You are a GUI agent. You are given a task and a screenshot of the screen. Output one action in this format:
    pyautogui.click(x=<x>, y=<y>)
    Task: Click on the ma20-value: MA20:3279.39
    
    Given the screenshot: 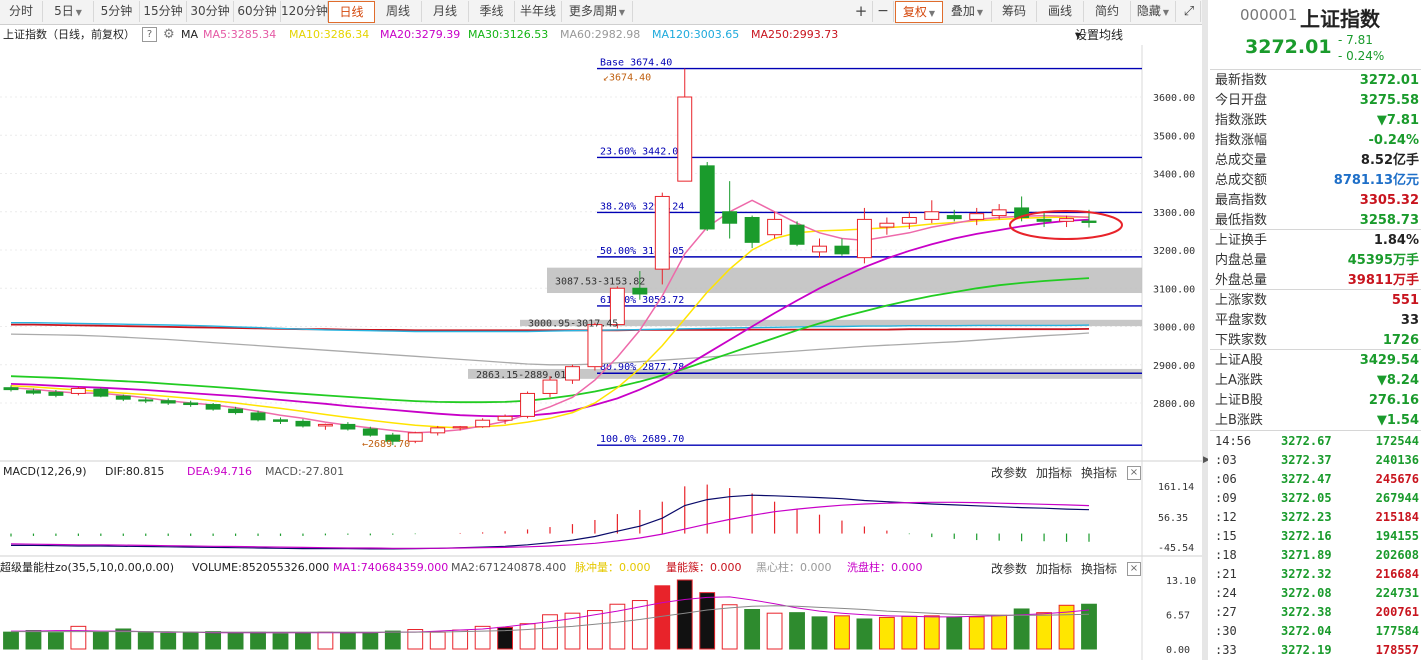 What is the action you would take?
    pyautogui.click(x=420, y=34)
    